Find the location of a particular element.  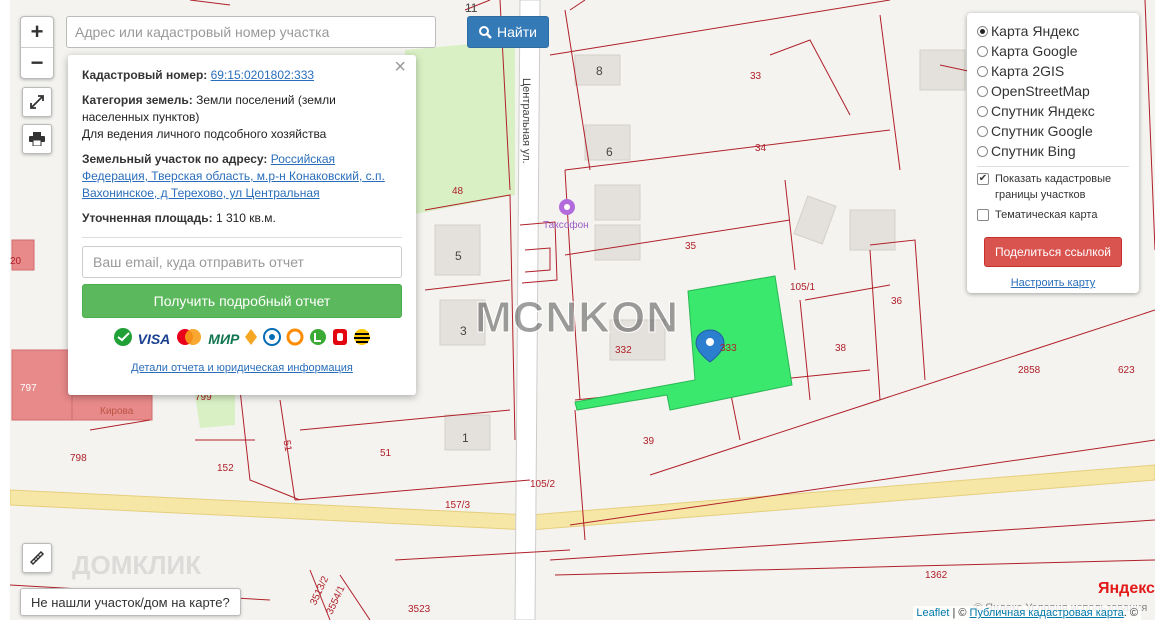

parcel-label: 48 is located at coordinates (458, 191).